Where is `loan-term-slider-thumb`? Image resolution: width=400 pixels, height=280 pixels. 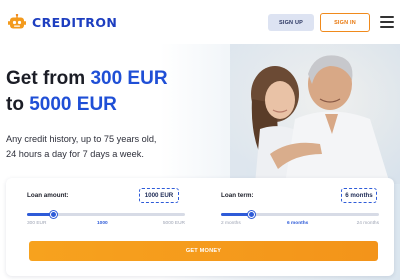 loan-term-slider-thumb is located at coordinates (251, 214).